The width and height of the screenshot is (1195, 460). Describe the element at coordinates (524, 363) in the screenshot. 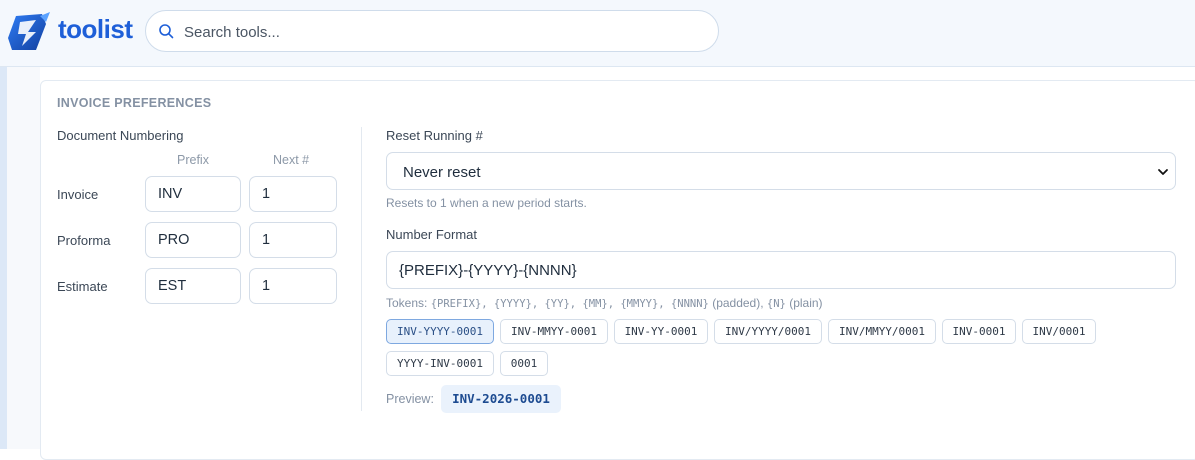

I see `format-preset-chip: 0001` at that location.